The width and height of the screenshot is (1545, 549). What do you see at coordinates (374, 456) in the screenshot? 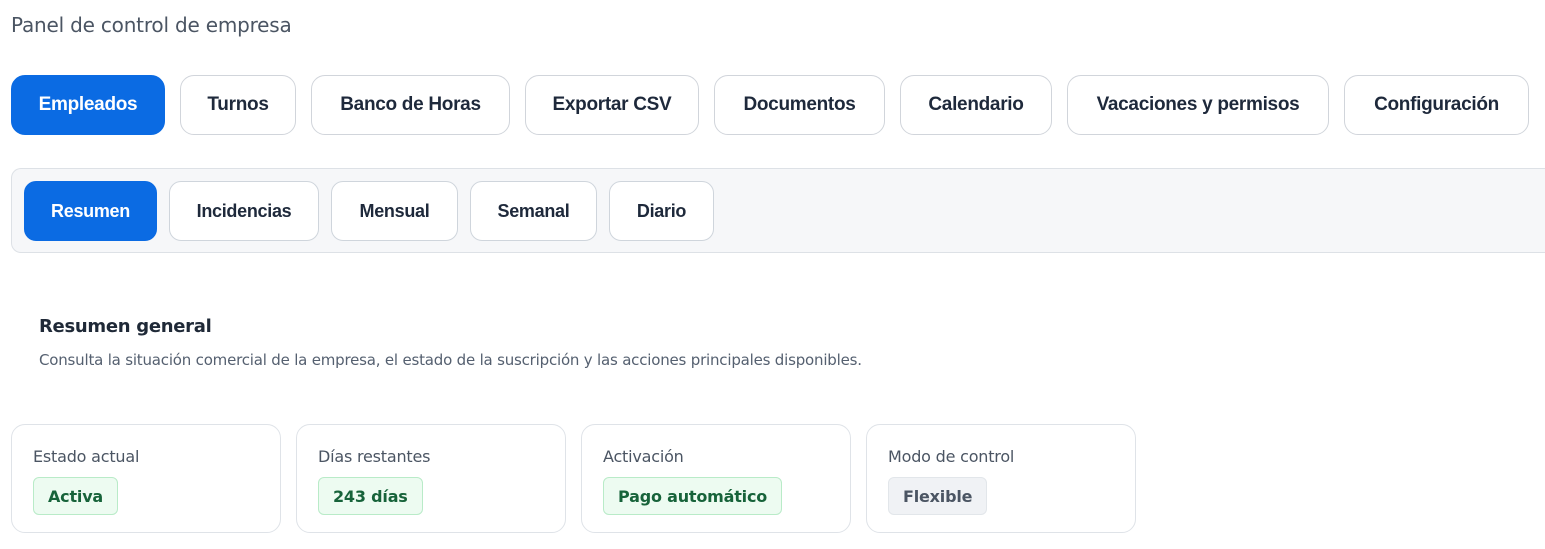
I see `card-label: Días restantes` at bounding box center [374, 456].